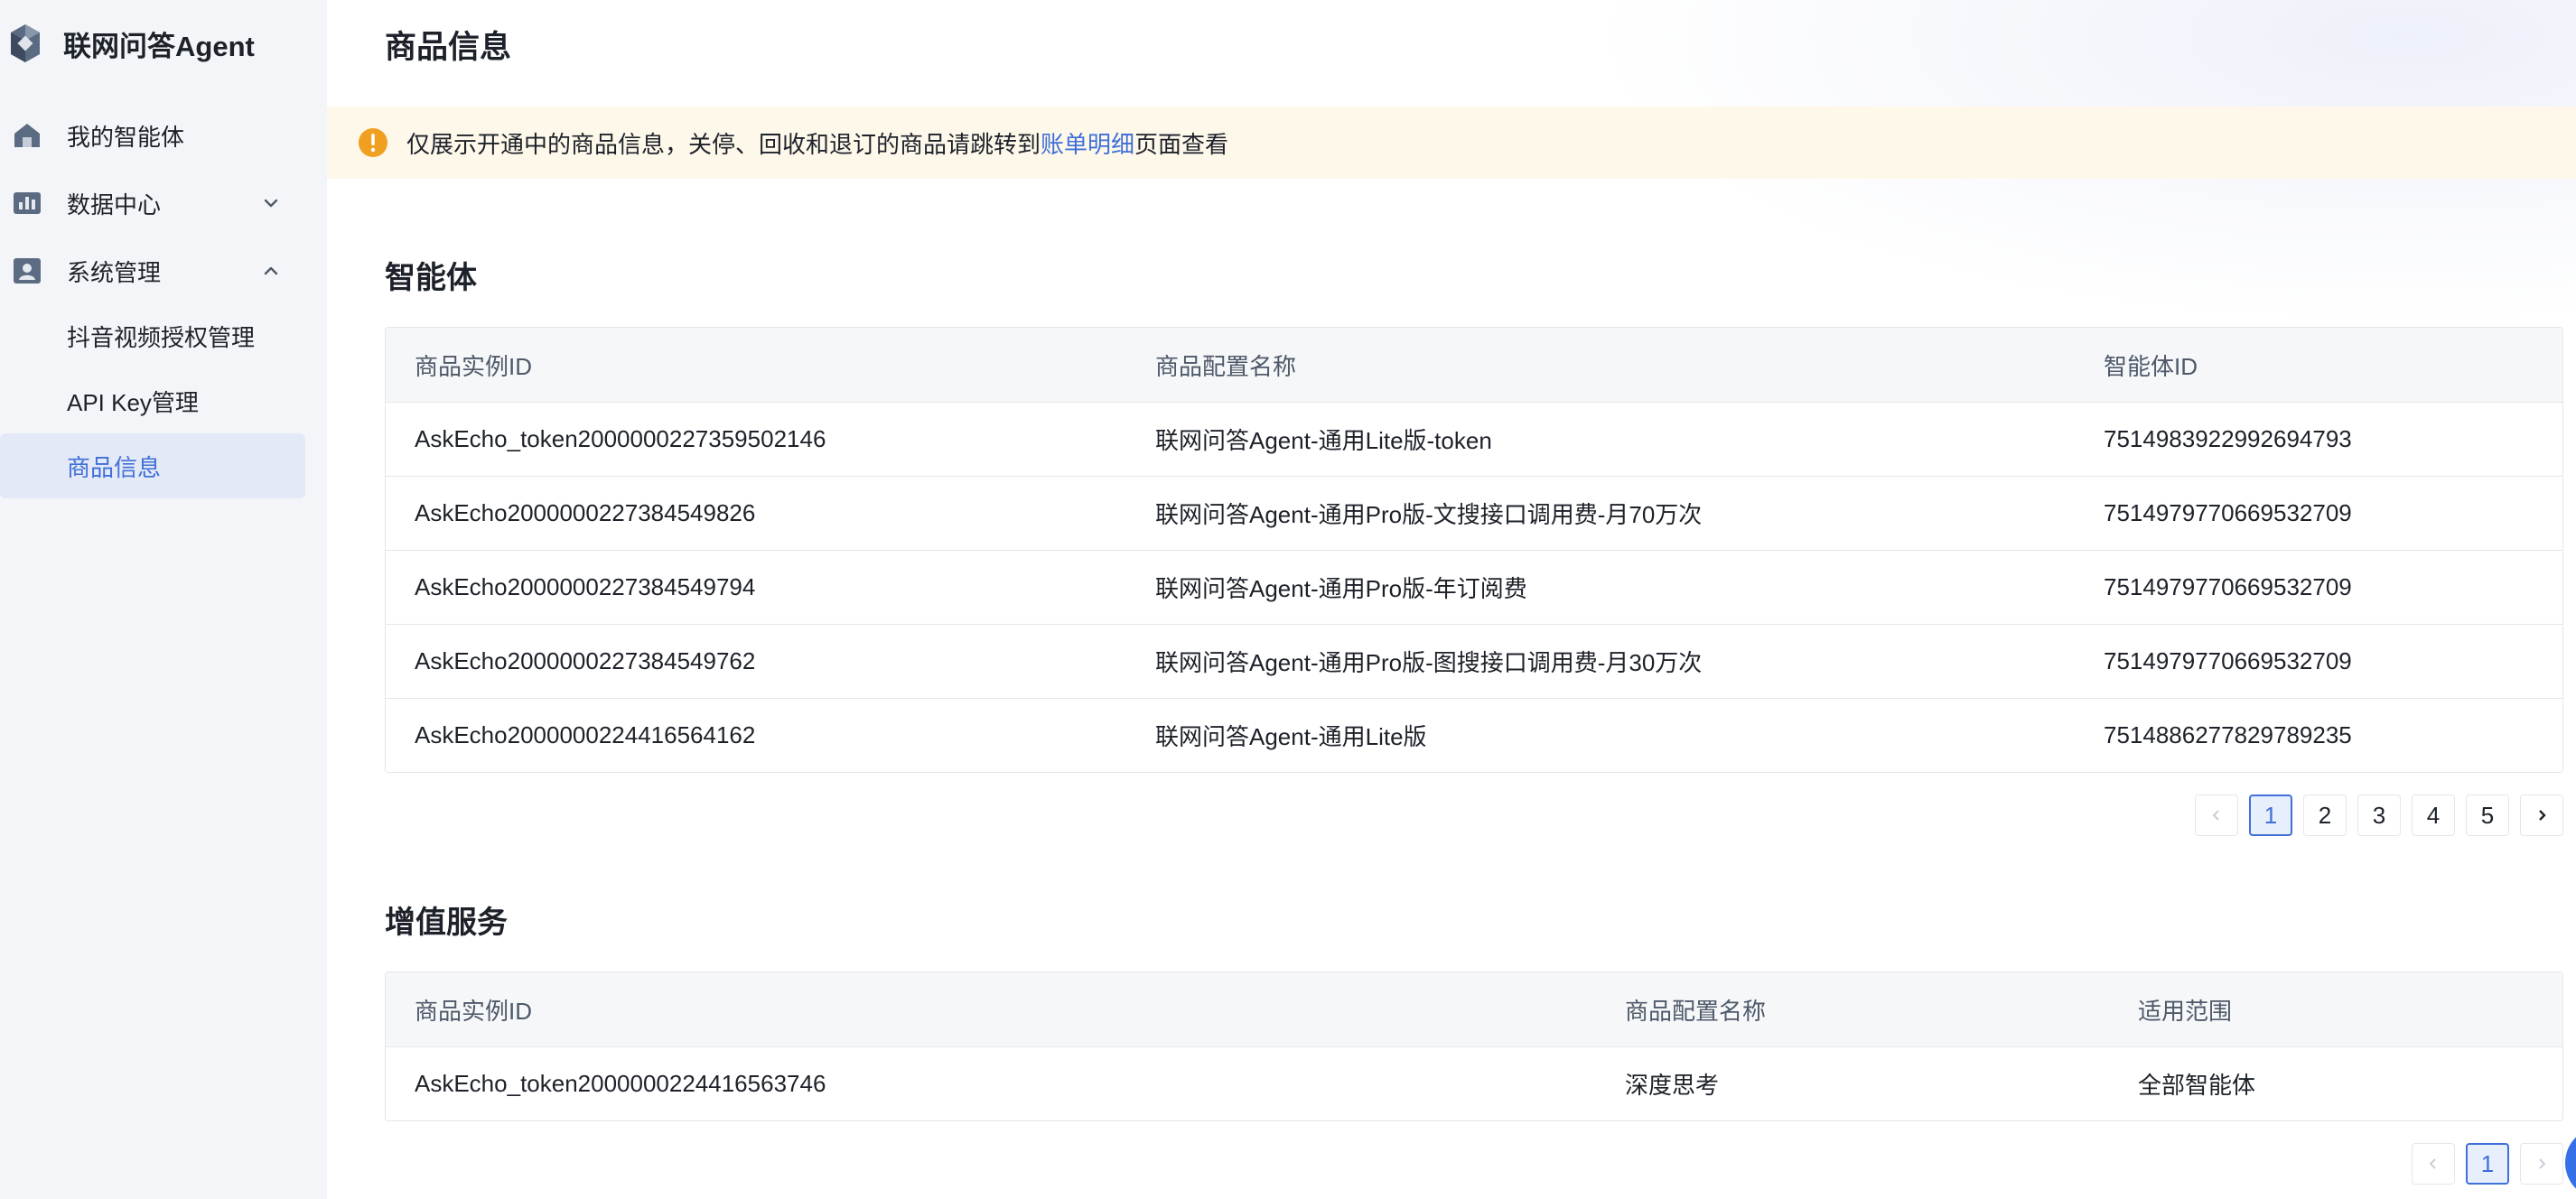 The height and width of the screenshot is (1199, 2576). I want to click on section-title-services: 增值服务, so click(446, 923).